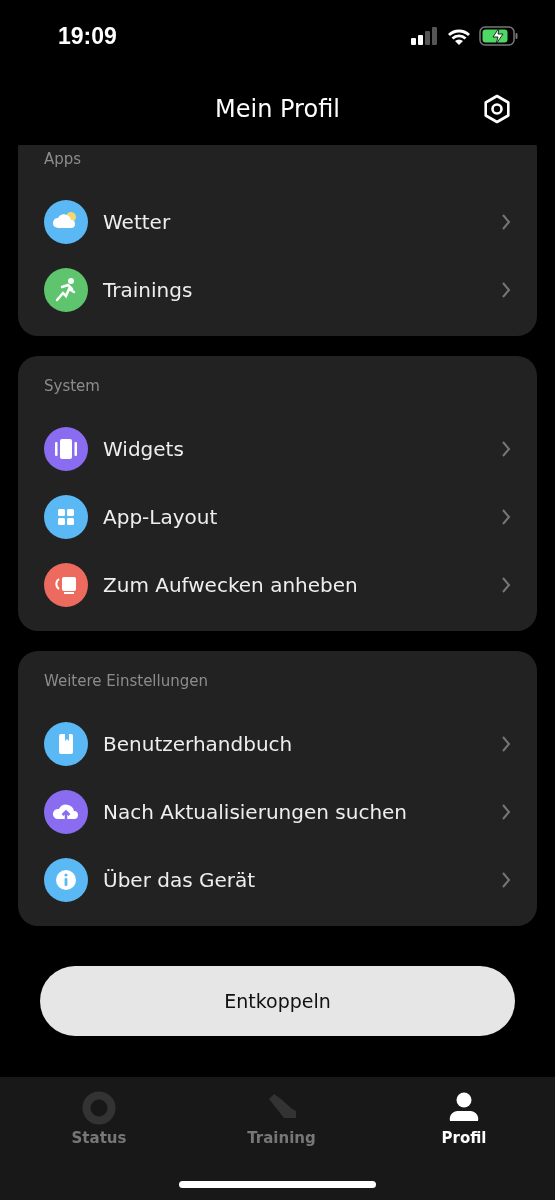 This screenshot has width=555, height=1200. What do you see at coordinates (66, 449) in the screenshot?
I see `widgets-icon` at bounding box center [66, 449].